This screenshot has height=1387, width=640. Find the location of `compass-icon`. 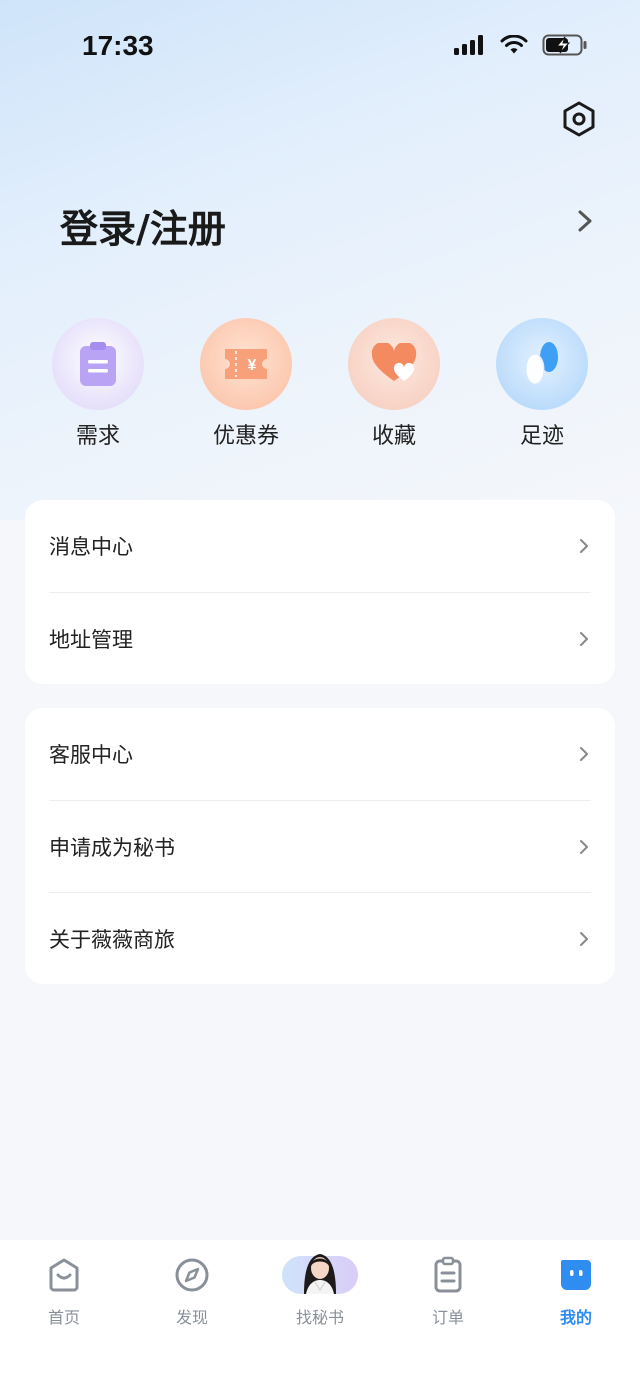

compass-icon is located at coordinates (192, 1275).